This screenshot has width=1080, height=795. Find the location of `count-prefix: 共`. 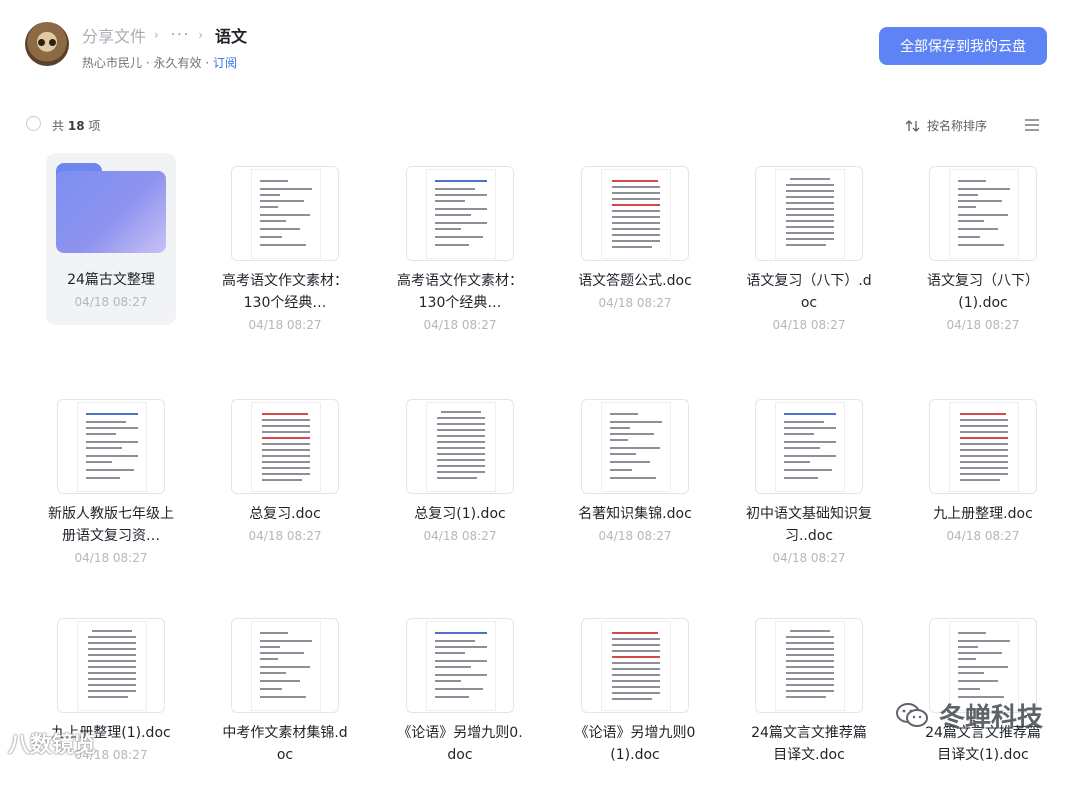

count-prefix: 共 is located at coordinates (58, 126).